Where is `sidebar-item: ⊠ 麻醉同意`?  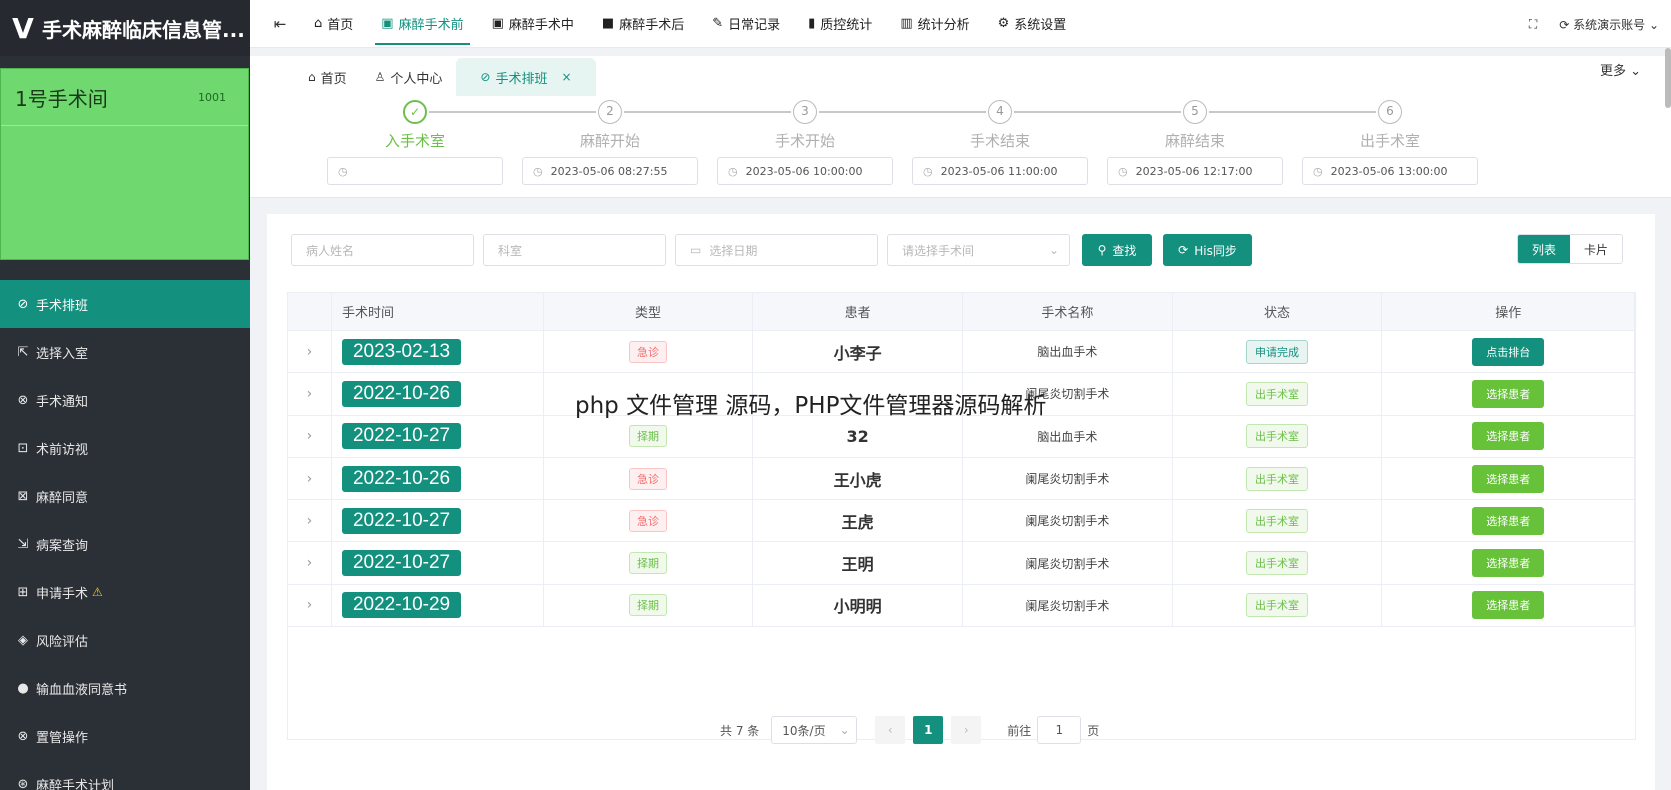
sidebar-item: ⊠ 麻醉同意 is located at coordinates (125, 496).